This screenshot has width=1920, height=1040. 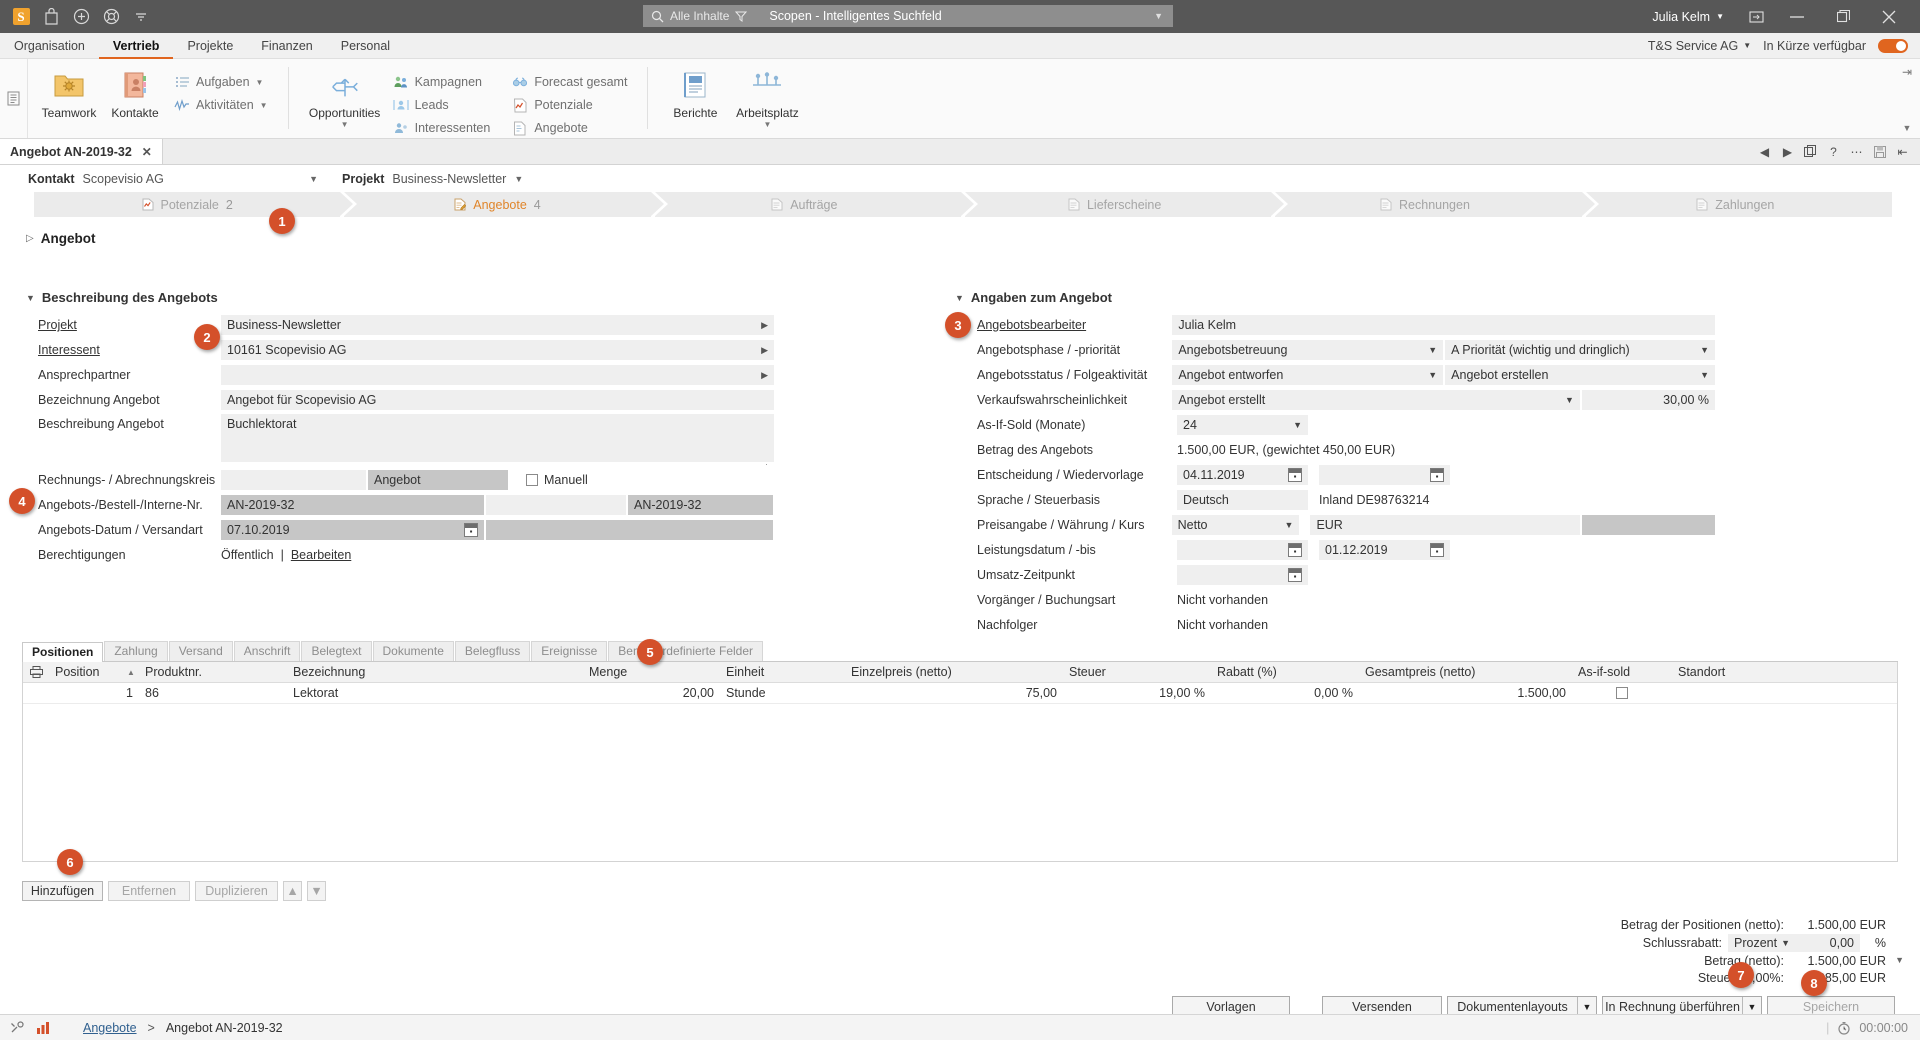 What do you see at coordinates (1797, 16) in the screenshot?
I see `window-minimize-button` at bounding box center [1797, 16].